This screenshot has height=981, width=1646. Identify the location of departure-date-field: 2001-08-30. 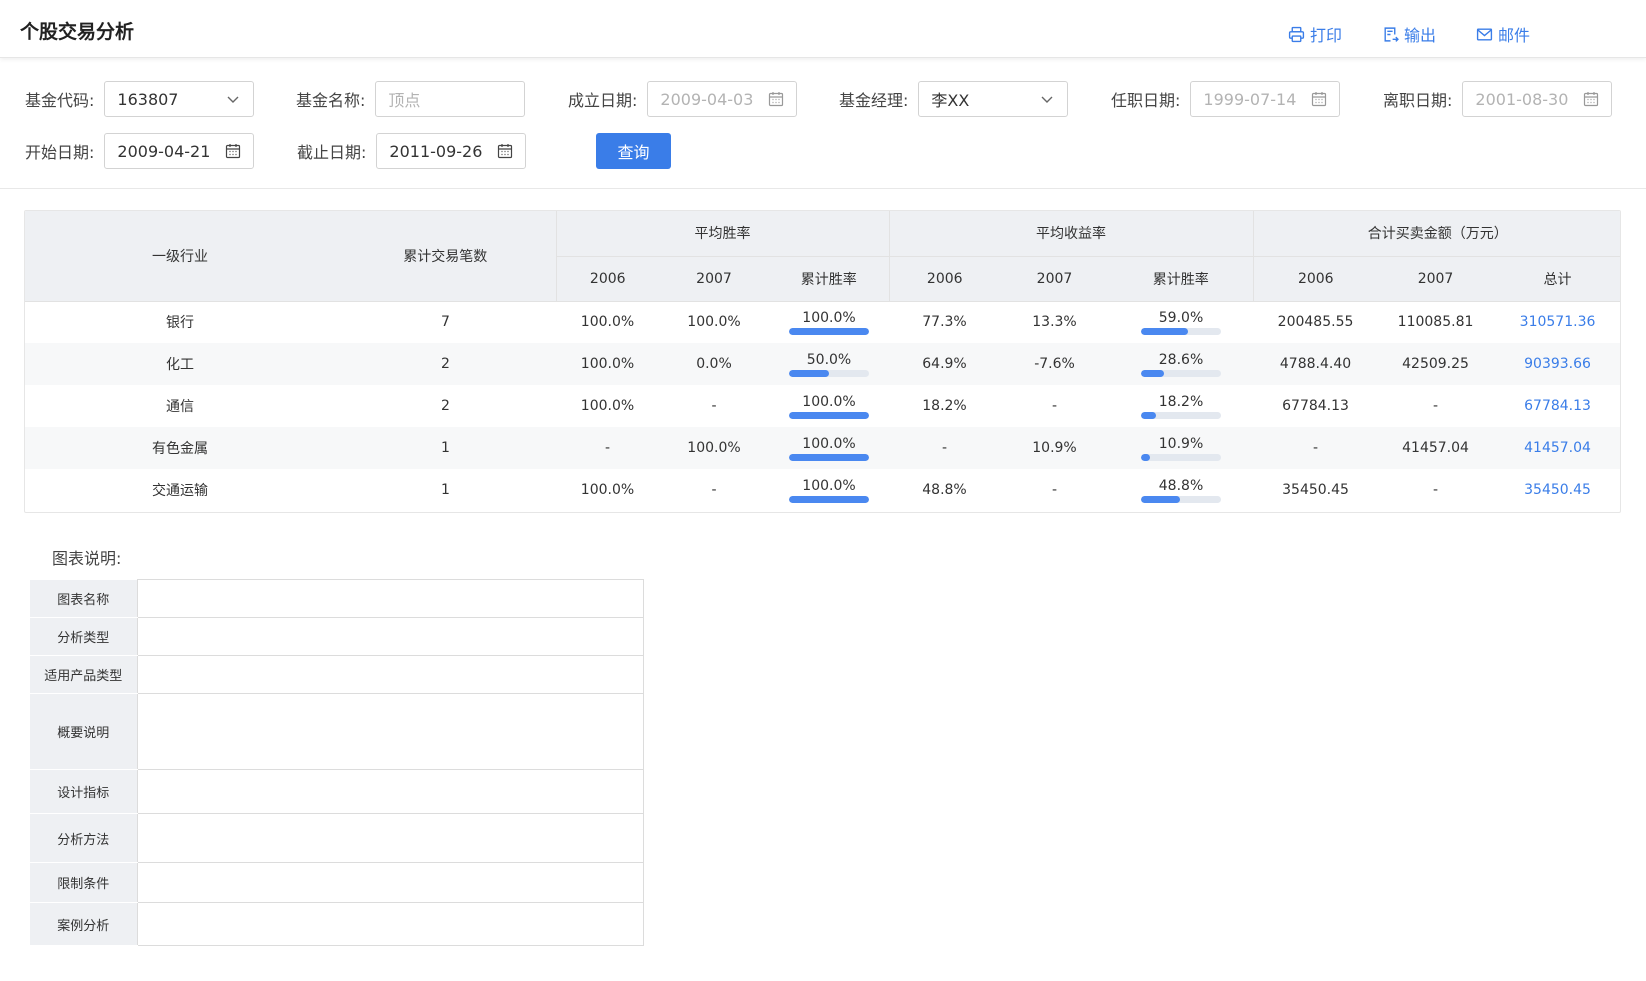
(1537, 99).